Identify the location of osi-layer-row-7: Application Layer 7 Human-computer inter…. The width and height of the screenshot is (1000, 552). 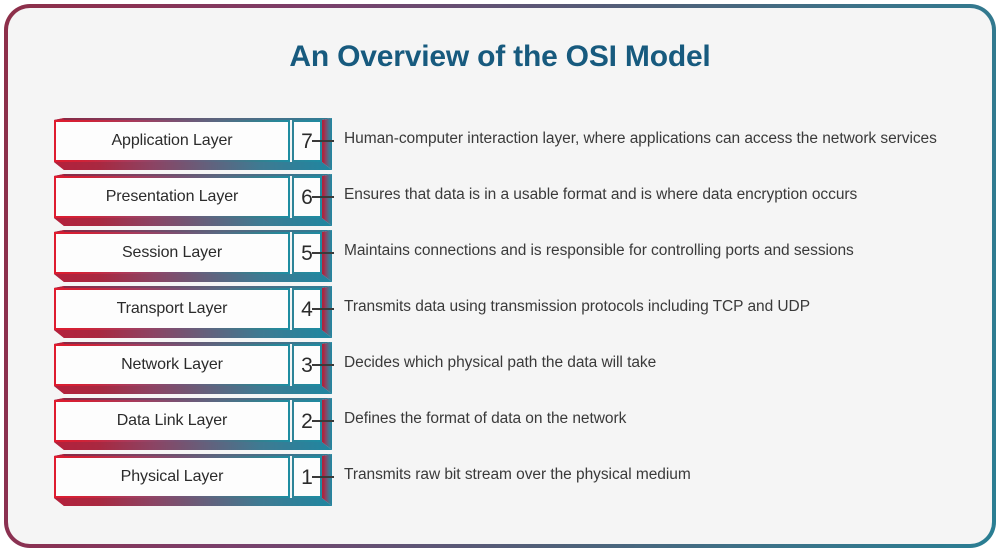
(500, 146).